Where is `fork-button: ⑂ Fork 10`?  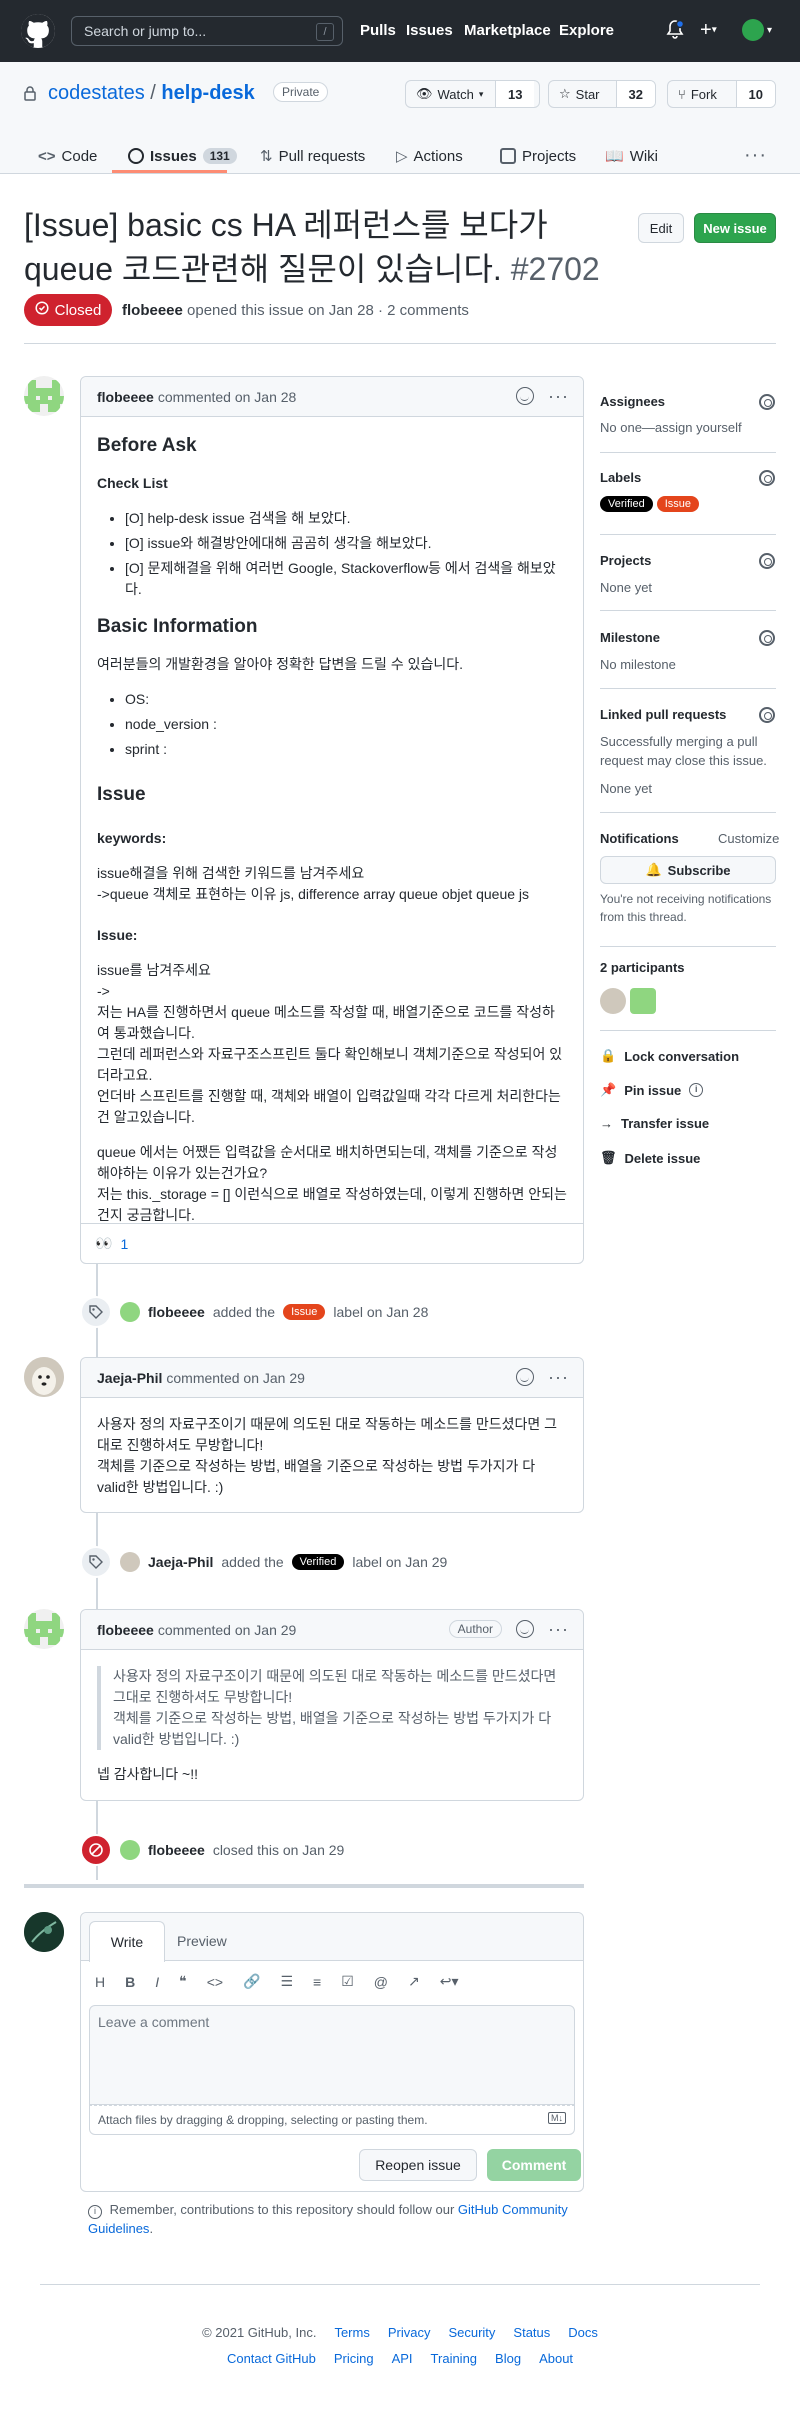
fork-button: ⑂ Fork 10 is located at coordinates (721, 94).